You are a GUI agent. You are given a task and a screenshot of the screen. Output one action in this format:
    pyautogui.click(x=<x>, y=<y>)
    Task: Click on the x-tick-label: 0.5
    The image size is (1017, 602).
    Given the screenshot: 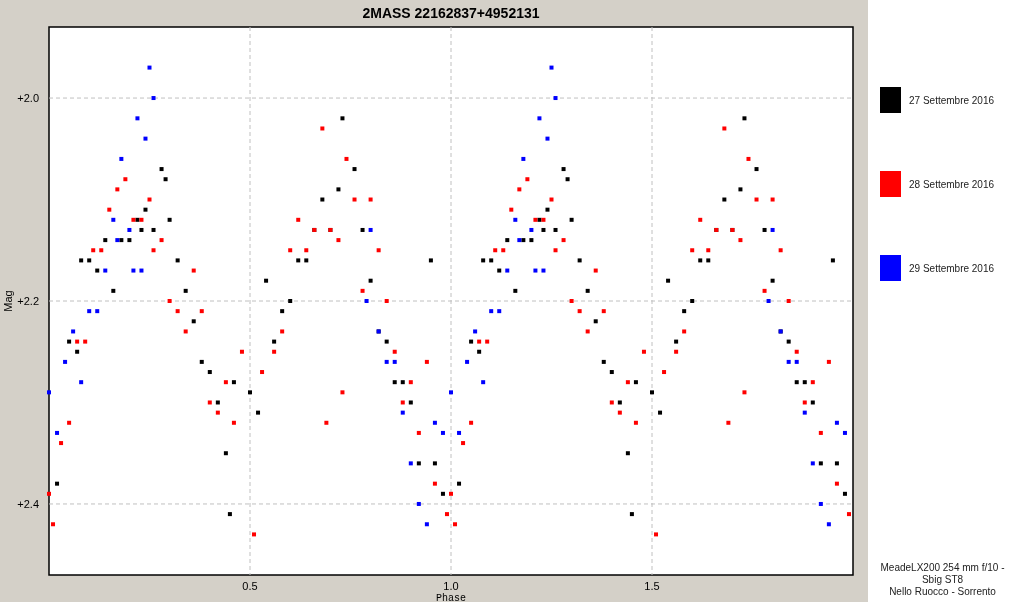 What is the action you would take?
    pyautogui.click(x=250, y=586)
    